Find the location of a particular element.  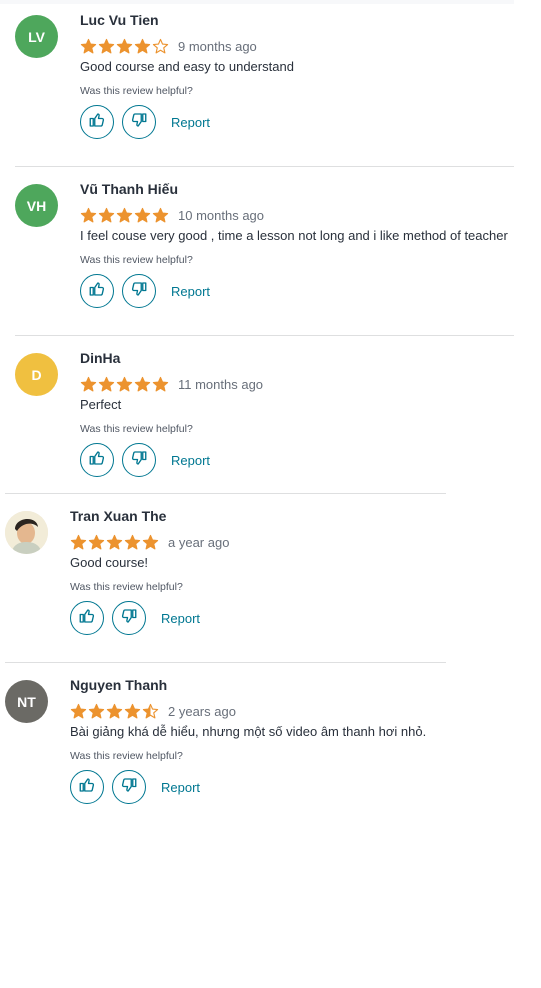

avatar-photo is located at coordinates (26, 532).